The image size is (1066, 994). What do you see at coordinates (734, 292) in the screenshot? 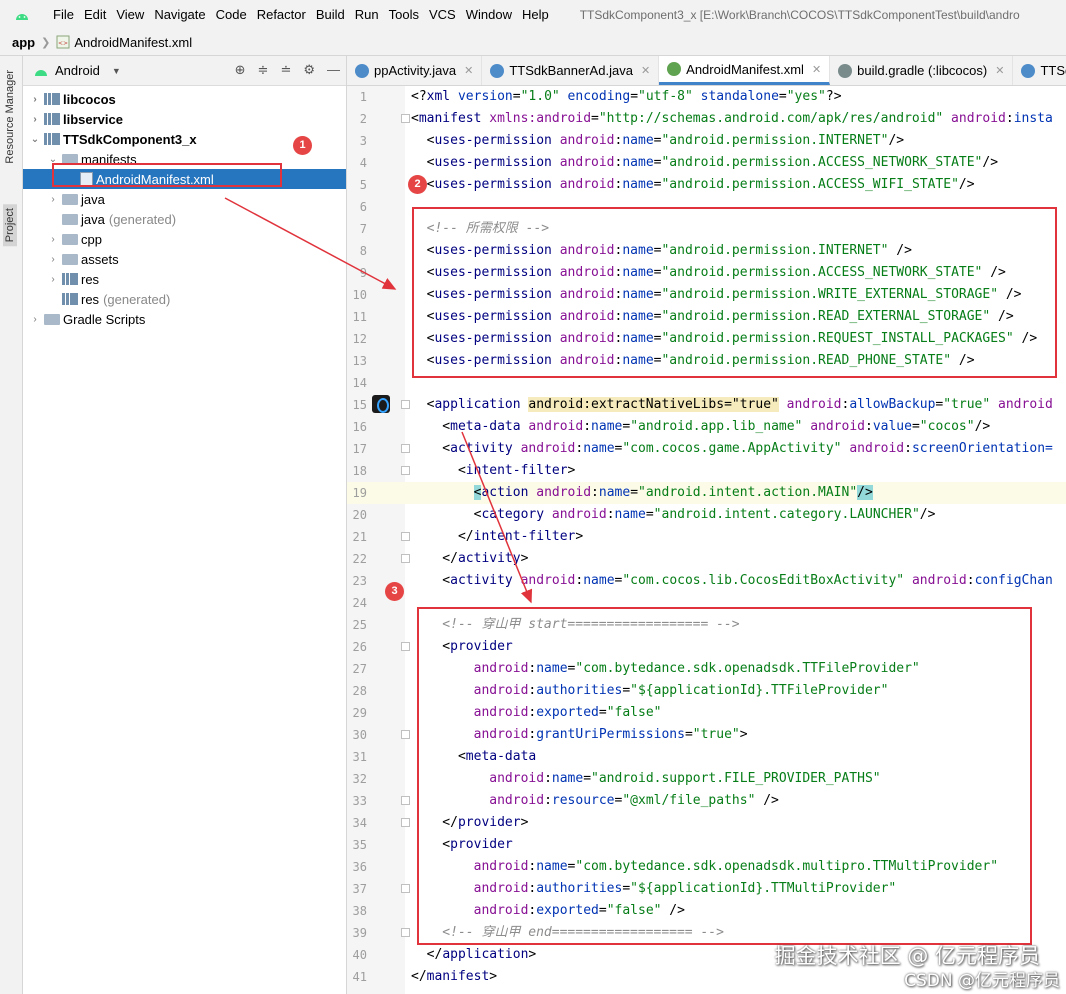
I see `annotation-box-permissions` at bounding box center [734, 292].